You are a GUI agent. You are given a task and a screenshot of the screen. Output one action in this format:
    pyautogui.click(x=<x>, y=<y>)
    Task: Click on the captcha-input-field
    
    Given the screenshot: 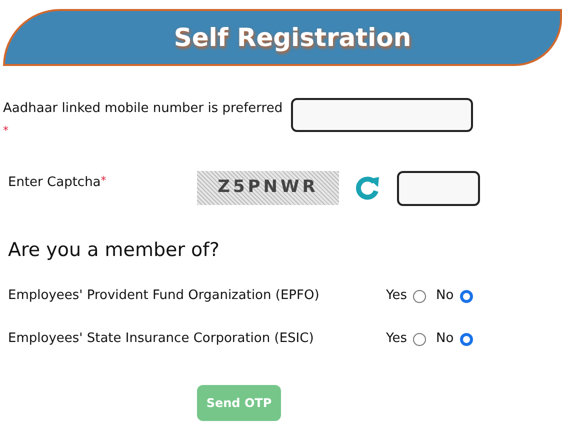 What is the action you would take?
    pyautogui.click(x=438, y=188)
    